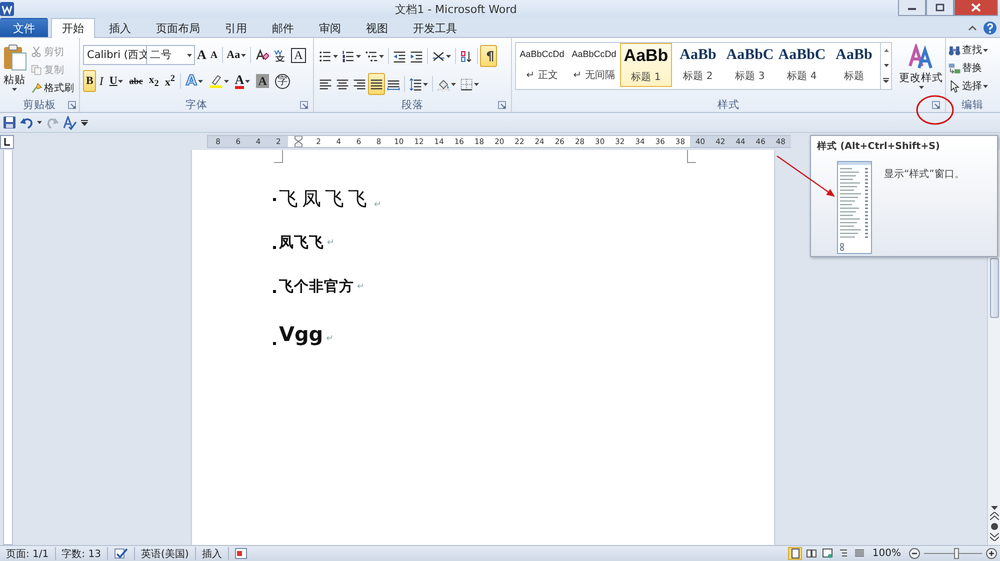  Describe the element at coordinates (154, 81) in the screenshot. I see `subscript-button: x$_{2}$` at that location.